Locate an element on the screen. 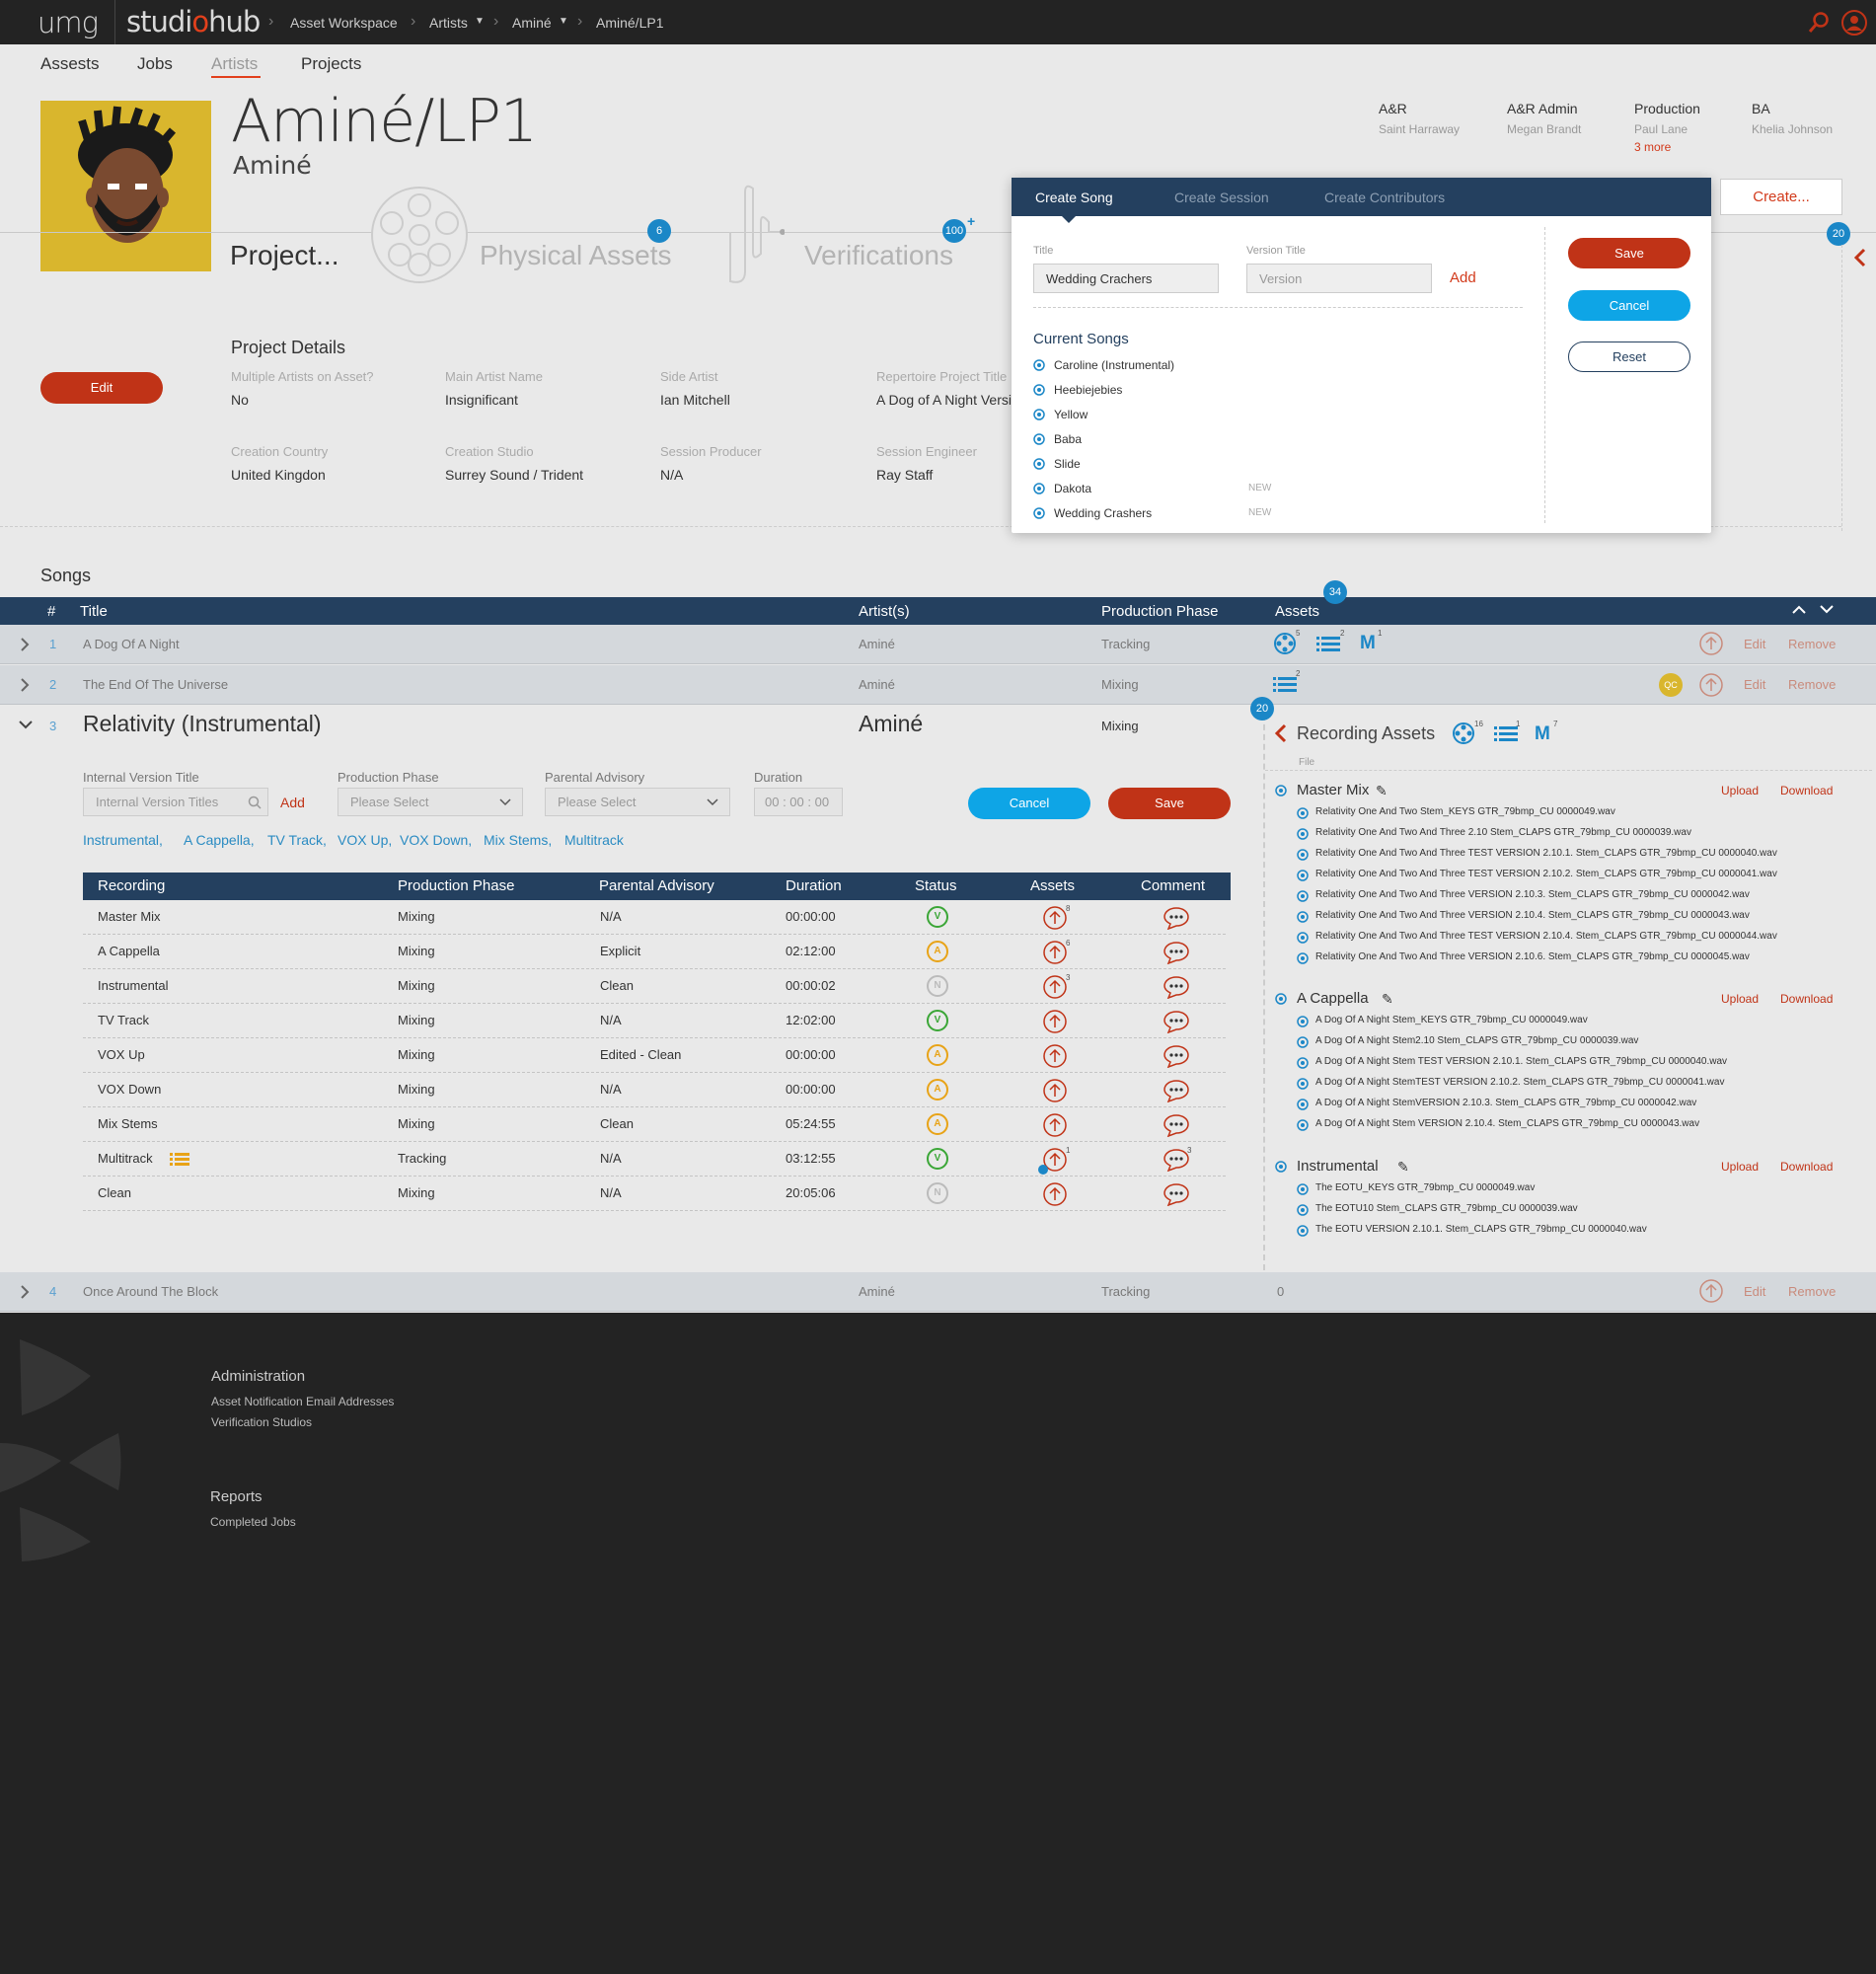  current-song: Baba is located at coordinates (1068, 439).